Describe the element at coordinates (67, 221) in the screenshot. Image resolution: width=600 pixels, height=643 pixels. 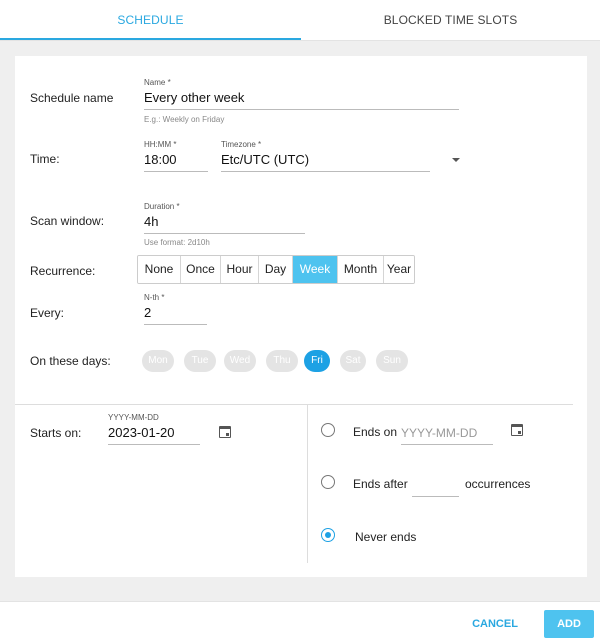
I see `scan-window-label: Scan window:` at that location.